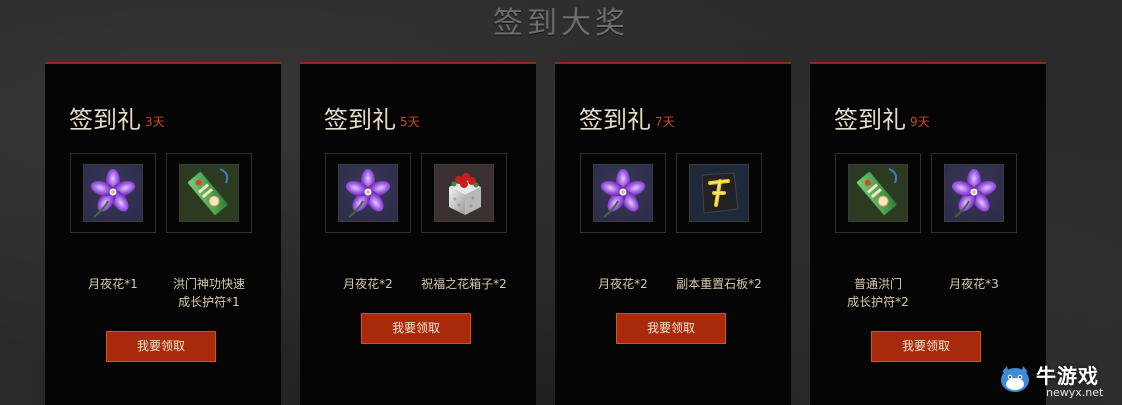 The height and width of the screenshot is (405, 1122). I want to click on card-title: 签到礼 5天, so click(372, 117).